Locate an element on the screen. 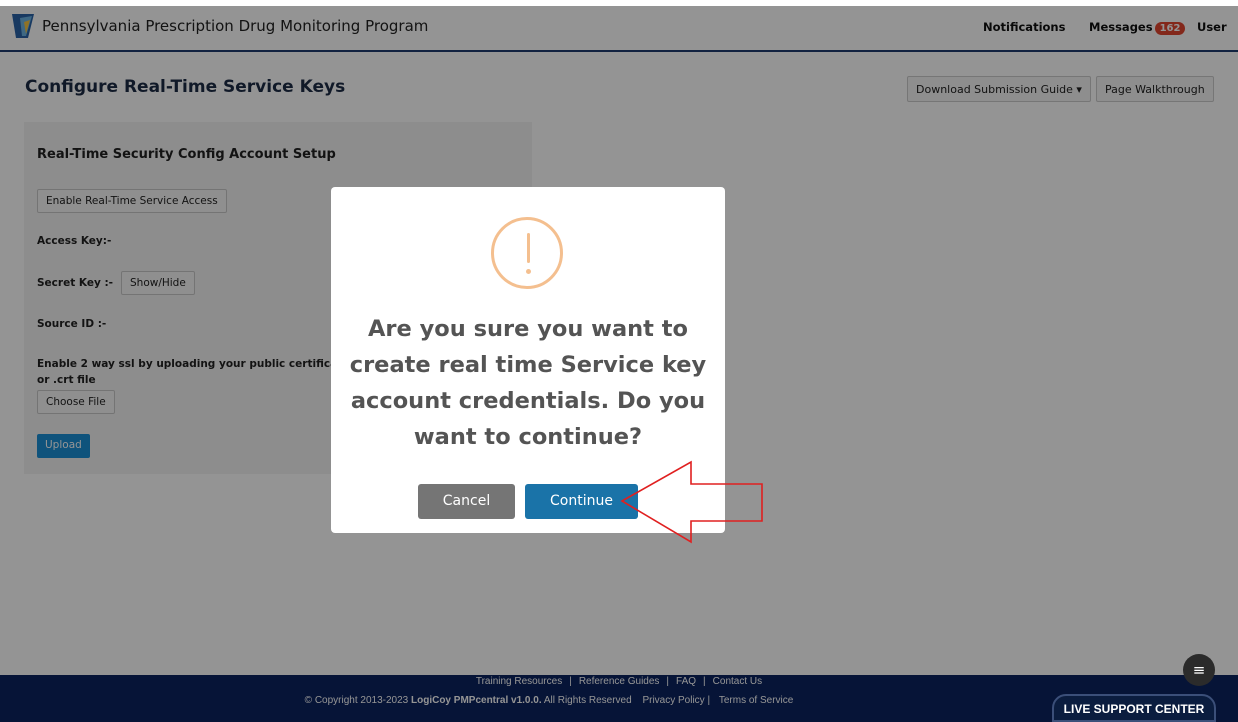  cancel-button: Cancel is located at coordinates (466, 501).